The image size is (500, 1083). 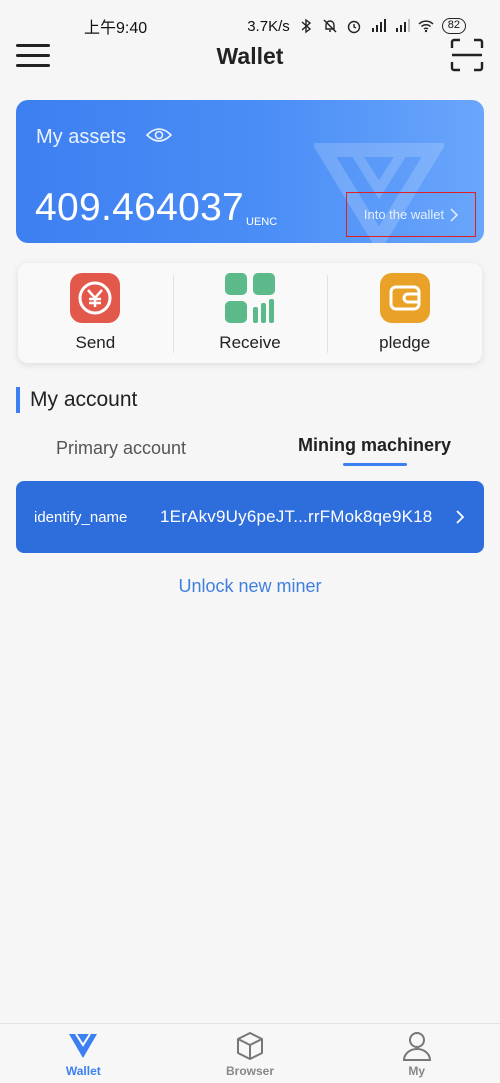 What do you see at coordinates (375, 464) in the screenshot?
I see `active-tab-indicator` at bounding box center [375, 464].